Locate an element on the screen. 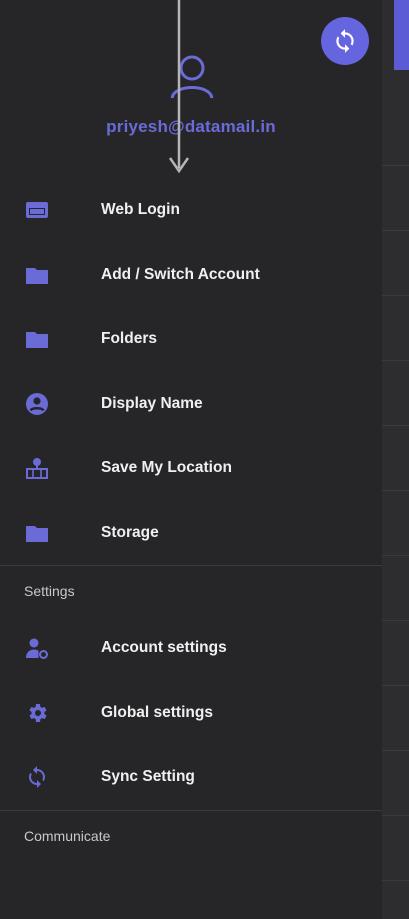  menu-item-label: Global settings is located at coordinates (157, 712).